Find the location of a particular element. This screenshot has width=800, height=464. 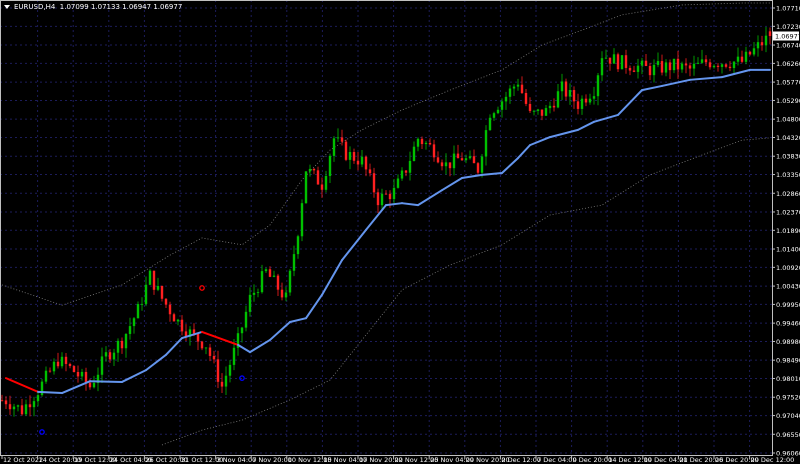

y-tick-label: 1.02860 is located at coordinates (788, 194).